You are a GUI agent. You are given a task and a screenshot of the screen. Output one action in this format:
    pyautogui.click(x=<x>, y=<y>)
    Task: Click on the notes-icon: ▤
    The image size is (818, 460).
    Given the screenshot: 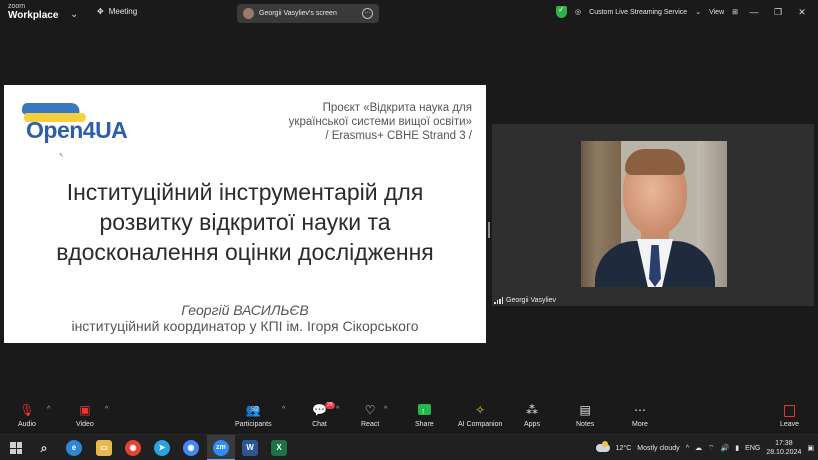 What is the action you would take?
    pyautogui.click(x=585, y=410)
    